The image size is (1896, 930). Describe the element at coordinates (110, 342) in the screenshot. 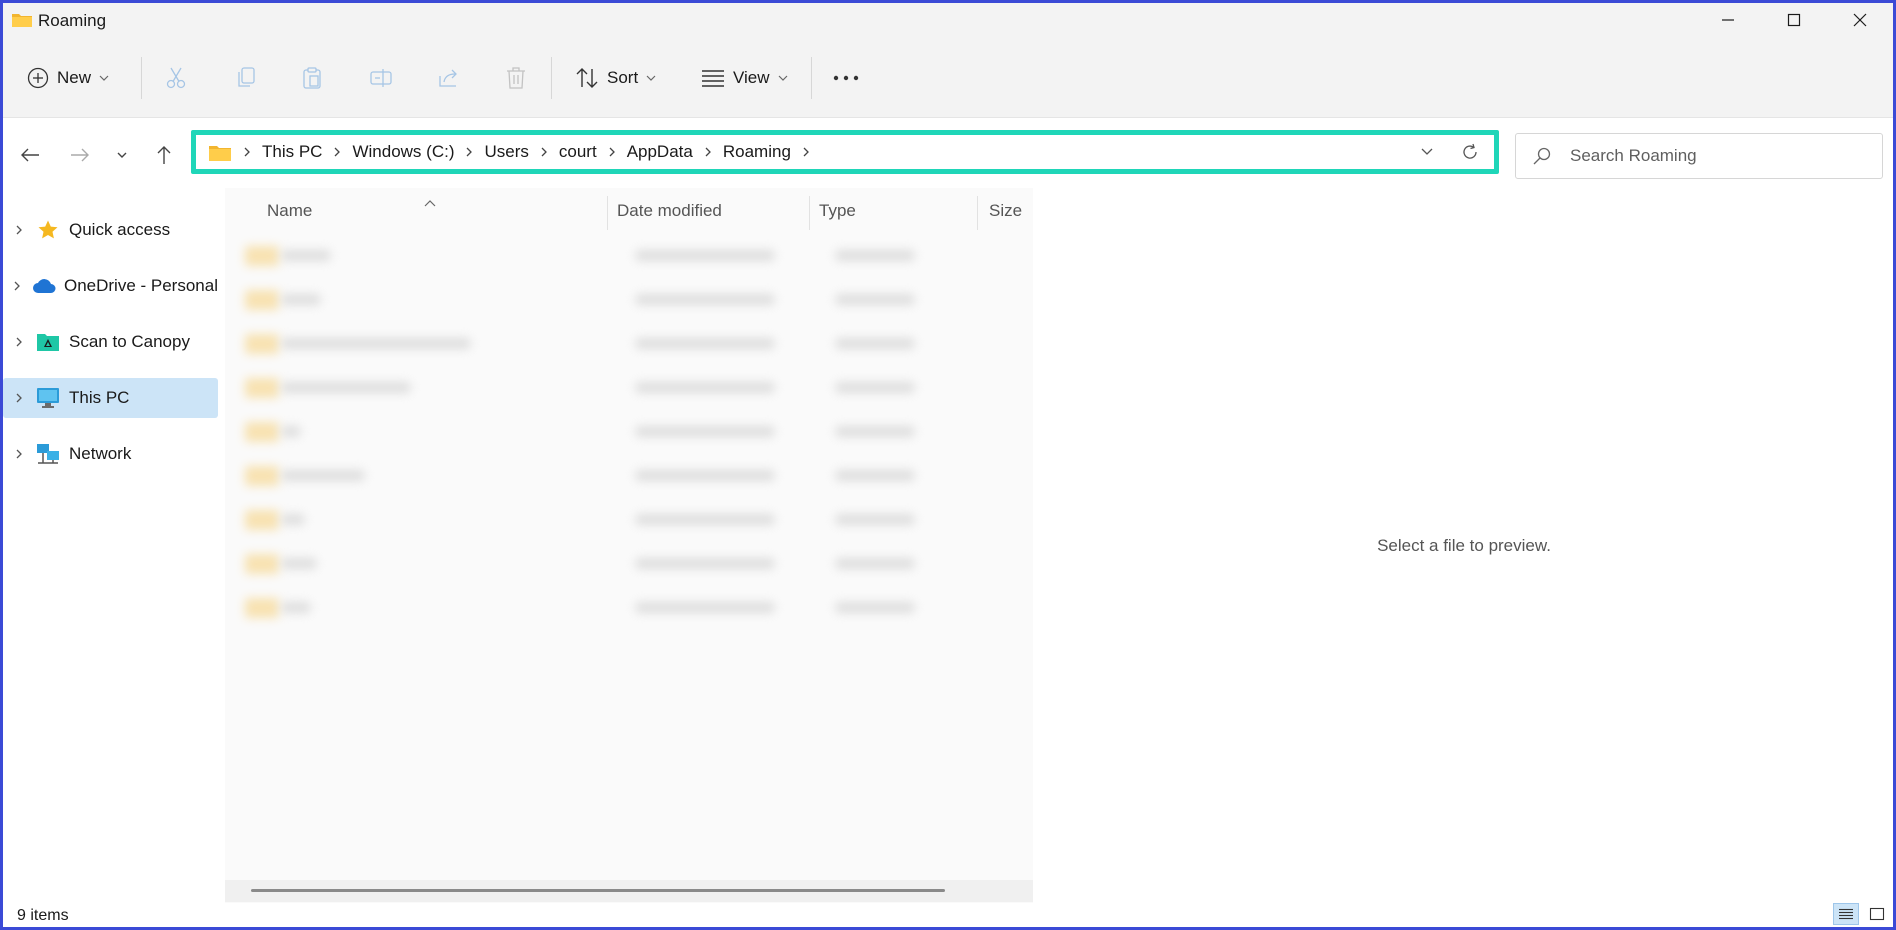

I see `sidebar-item-scan-to-canopy: Scan to Canopy` at that location.